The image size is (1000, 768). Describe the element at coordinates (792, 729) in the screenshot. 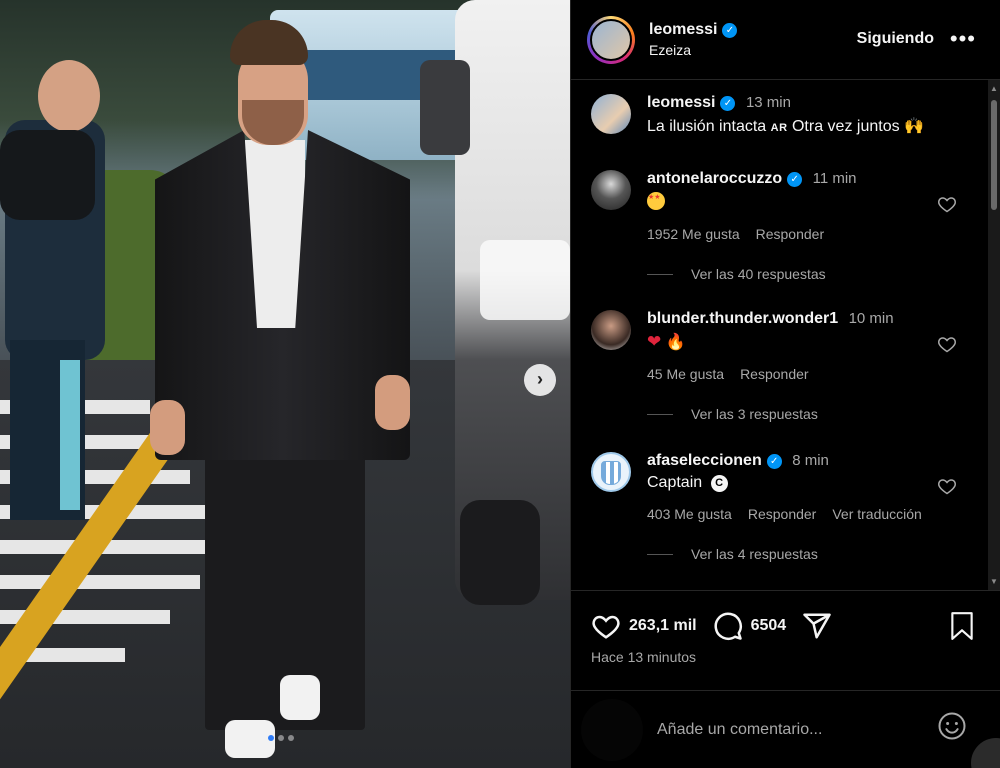

I see `comment-input` at that location.